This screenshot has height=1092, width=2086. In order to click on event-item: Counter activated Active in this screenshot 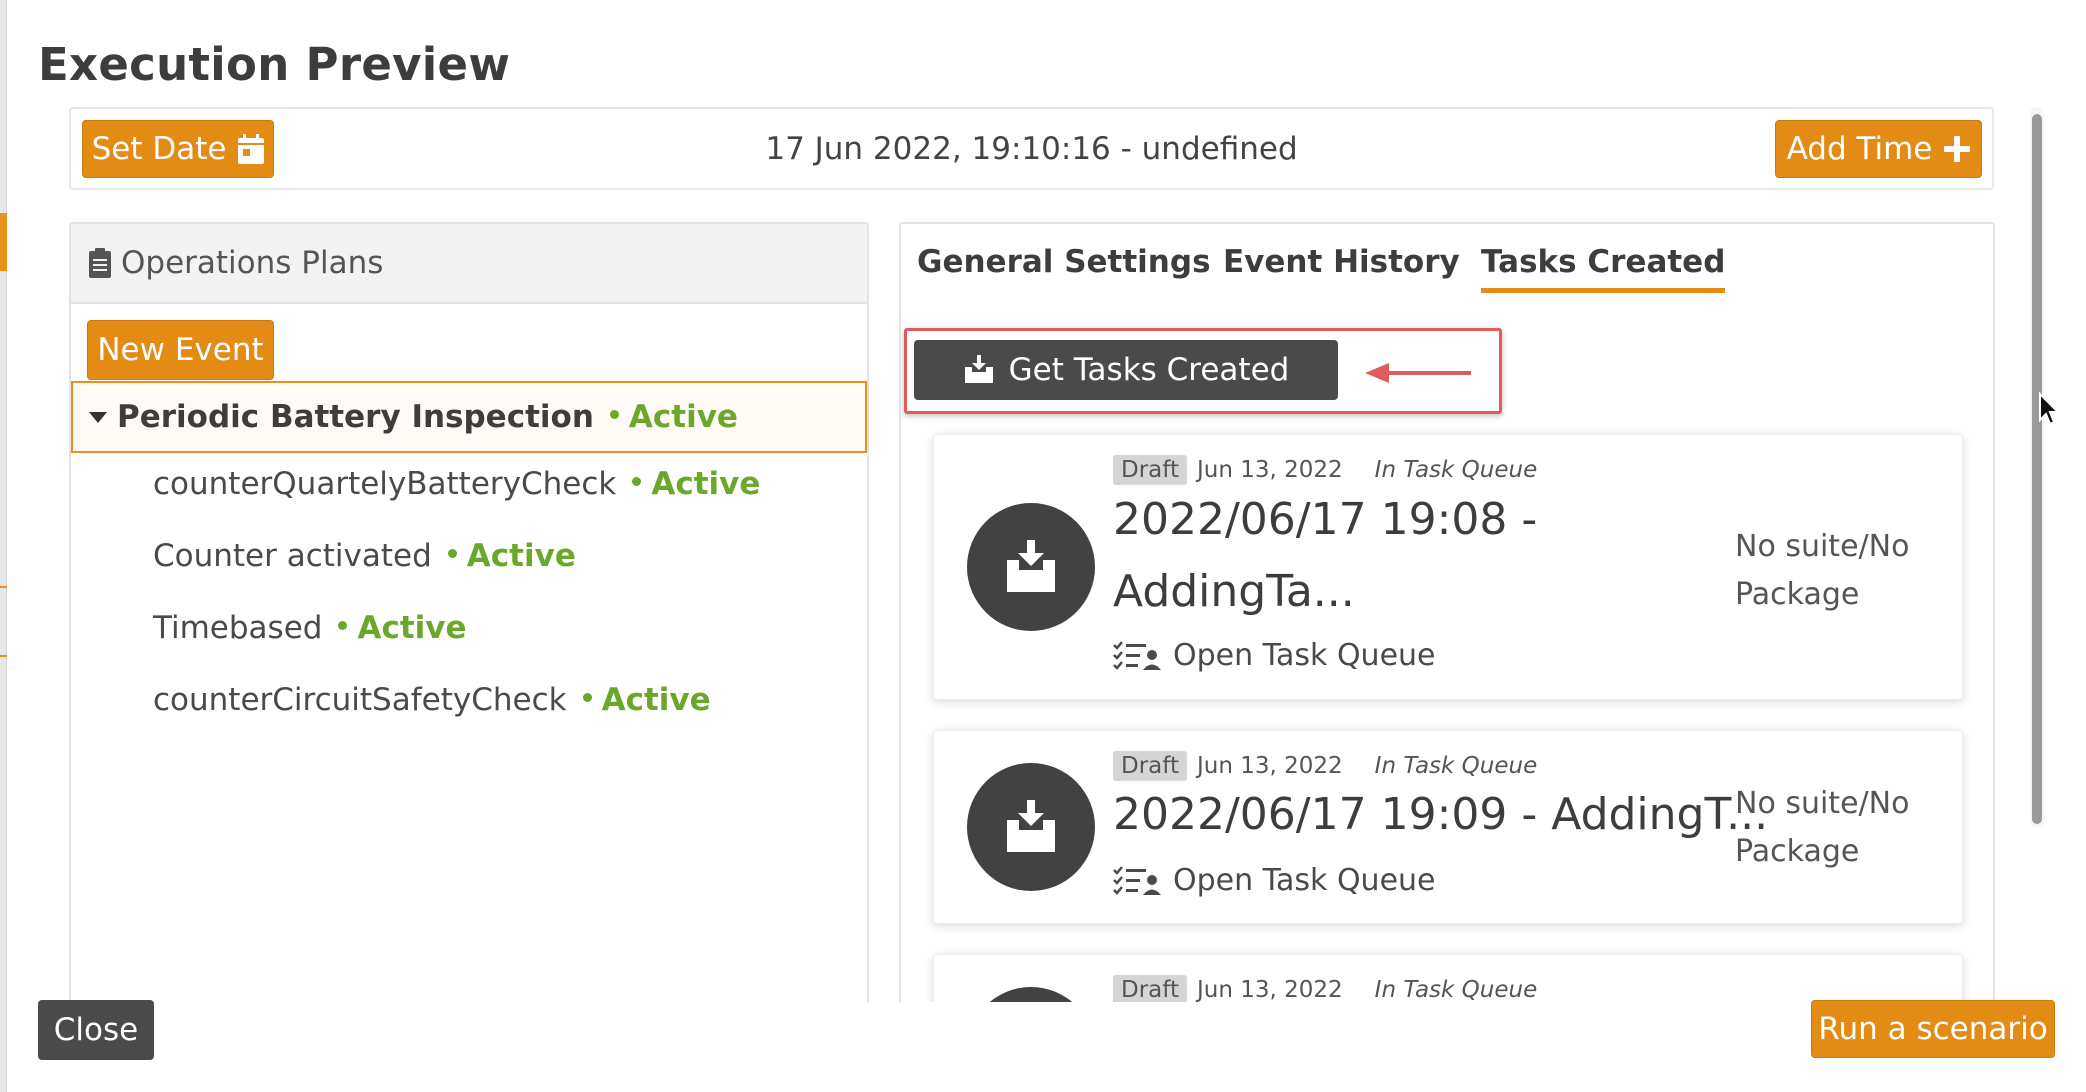, I will do `click(364, 556)`.